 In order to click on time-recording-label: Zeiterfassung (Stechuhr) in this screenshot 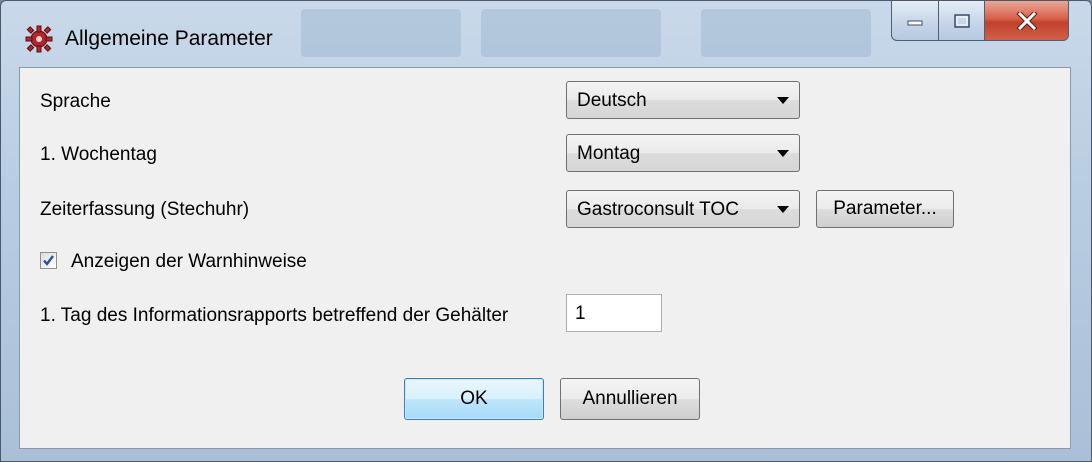, I will do `click(145, 209)`.